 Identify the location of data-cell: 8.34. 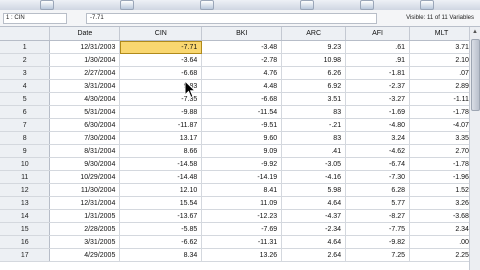
(161, 255).